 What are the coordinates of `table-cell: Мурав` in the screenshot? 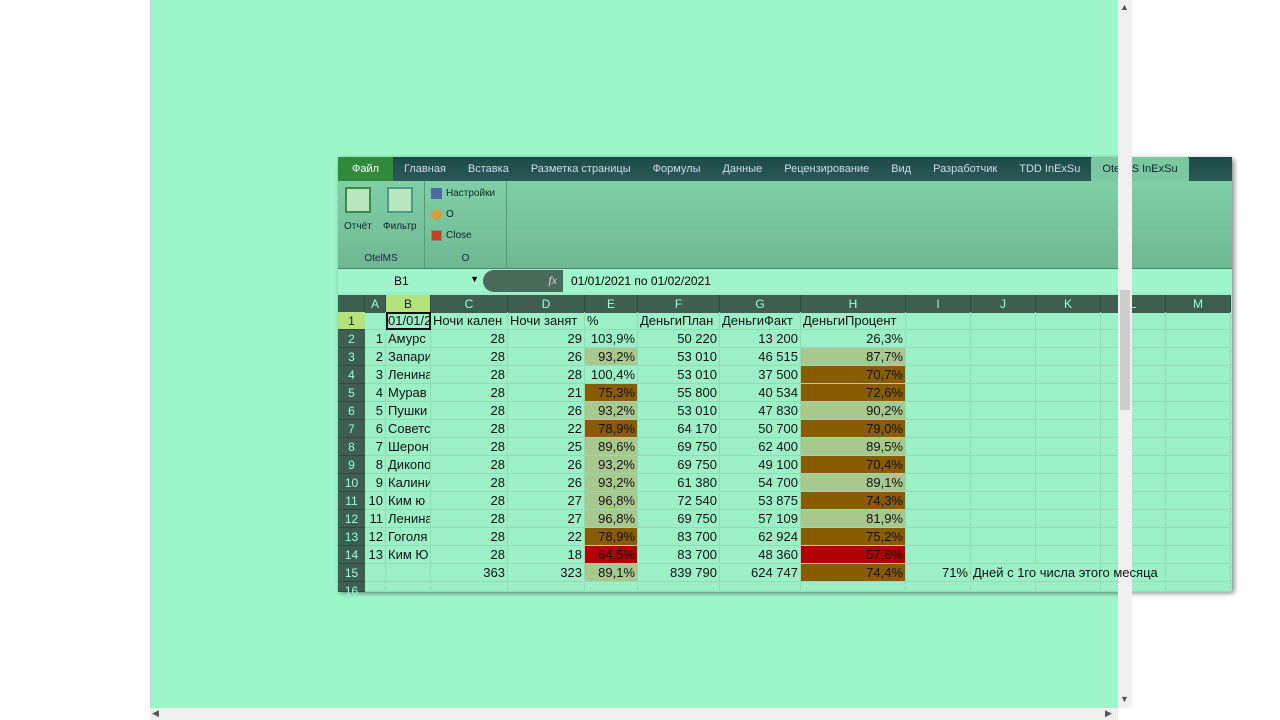 It's located at (408, 393).